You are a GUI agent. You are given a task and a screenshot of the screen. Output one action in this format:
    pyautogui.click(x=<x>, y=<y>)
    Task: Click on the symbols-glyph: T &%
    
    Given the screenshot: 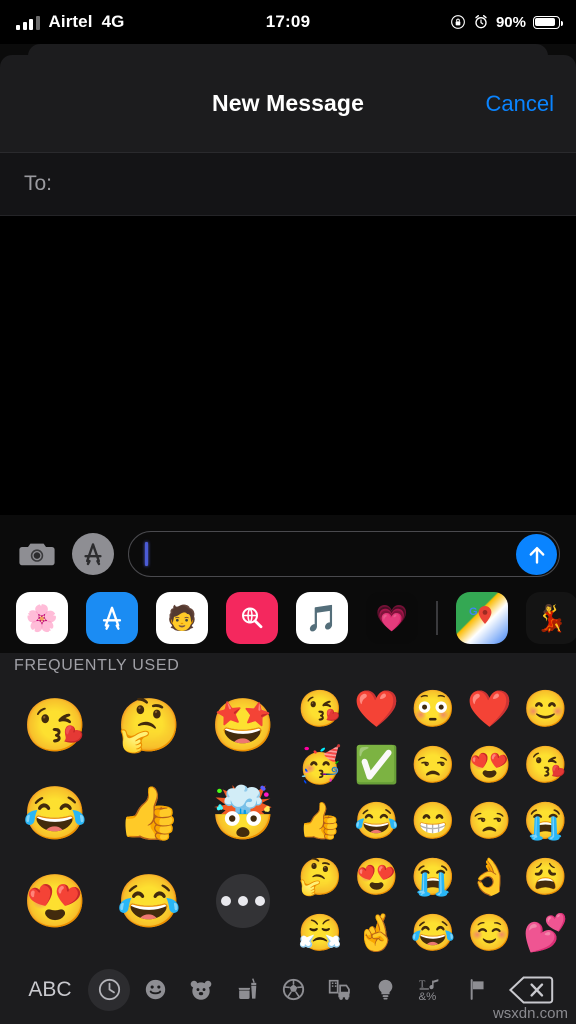 What is the action you would take?
    pyautogui.click(x=428, y=991)
    